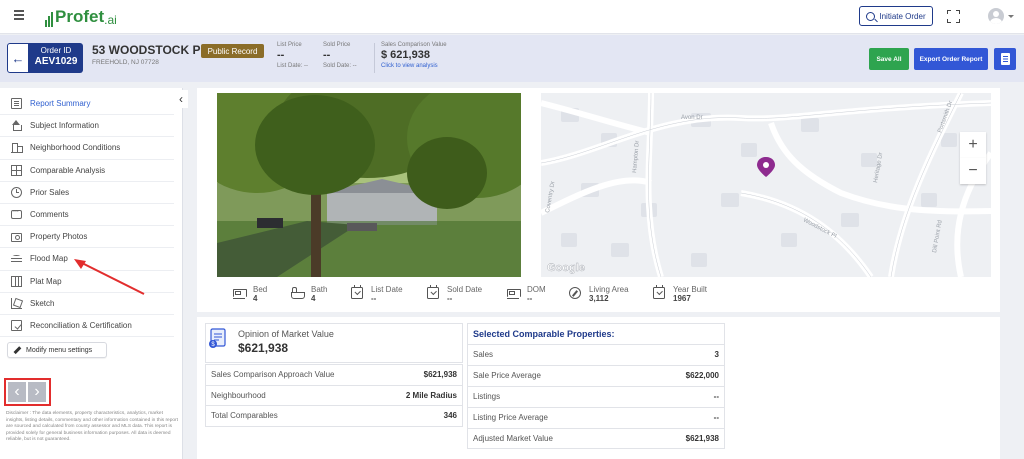 This screenshot has width=1024, height=459. I want to click on sidebar-item-prior-sales: Prior Sales, so click(87, 193).